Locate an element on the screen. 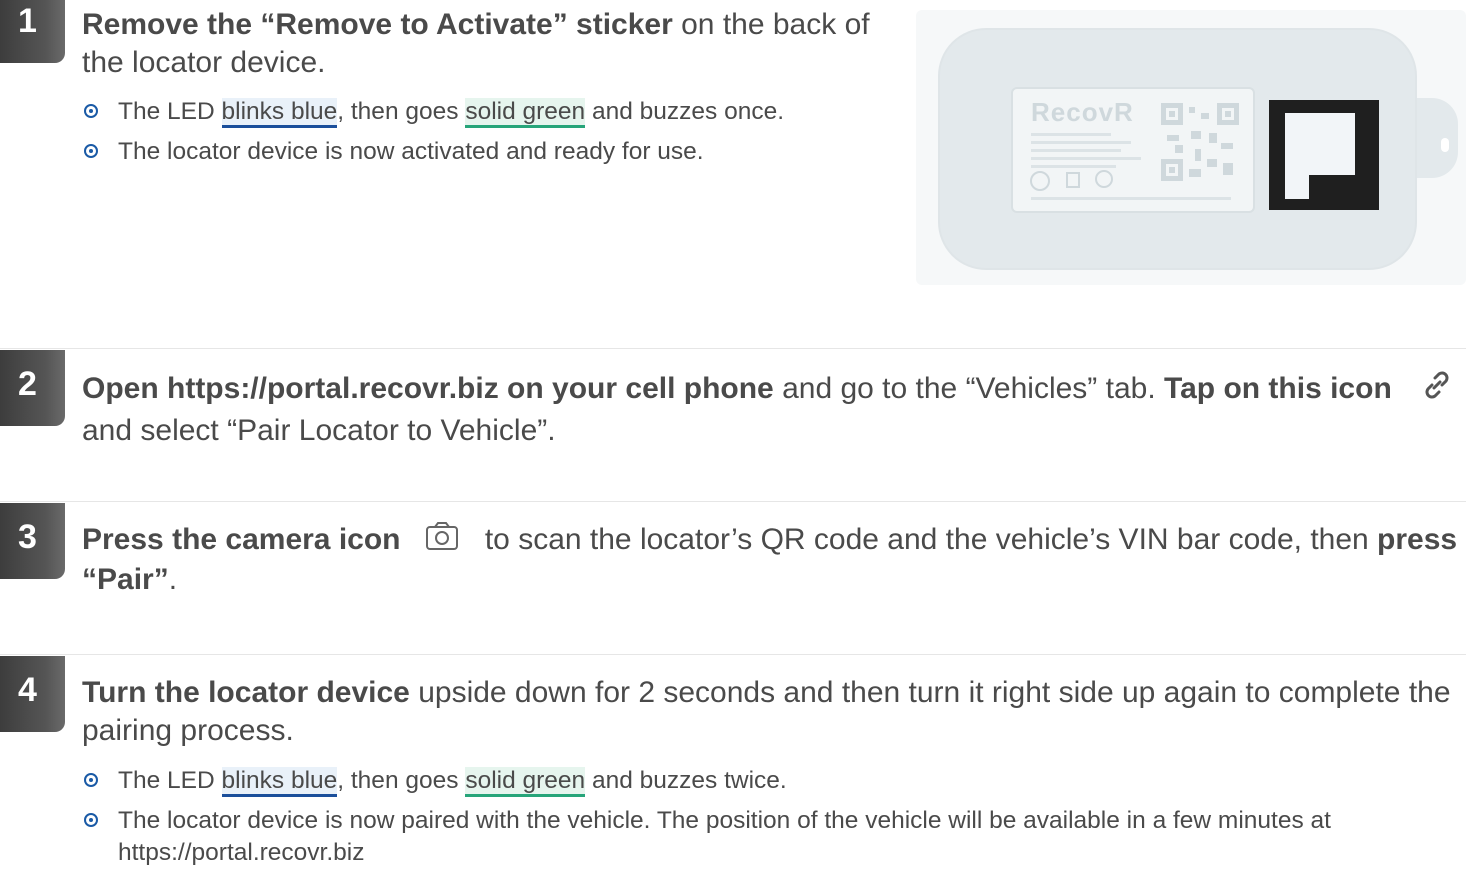 The width and height of the screenshot is (1466, 877). step-number: 1 is located at coordinates (27, 21).